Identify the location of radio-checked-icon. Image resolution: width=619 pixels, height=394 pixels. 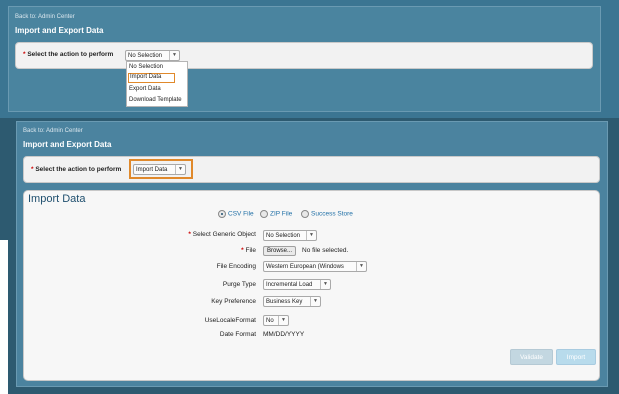
(222, 214).